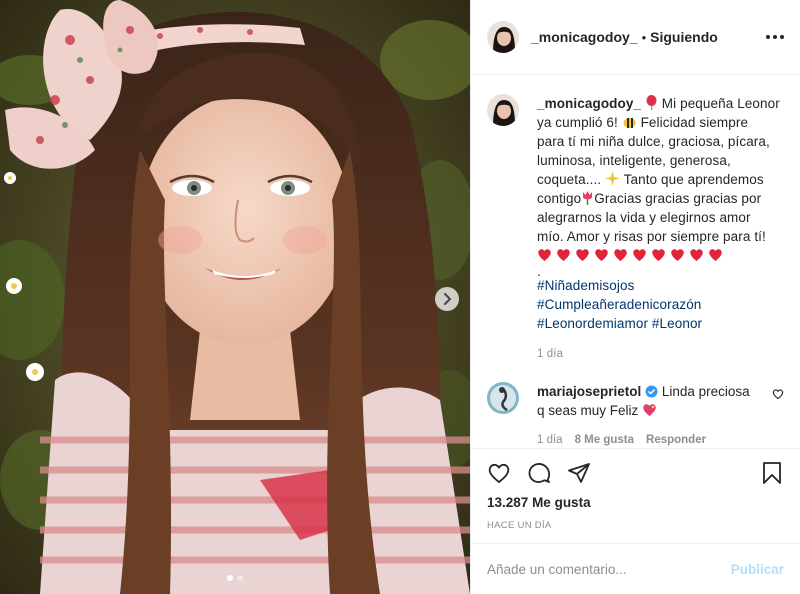 This screenshot has height=594, width=800. Describe the element at coordinates (499, 473) in the screenshot. I see `heart-icon` at that location.